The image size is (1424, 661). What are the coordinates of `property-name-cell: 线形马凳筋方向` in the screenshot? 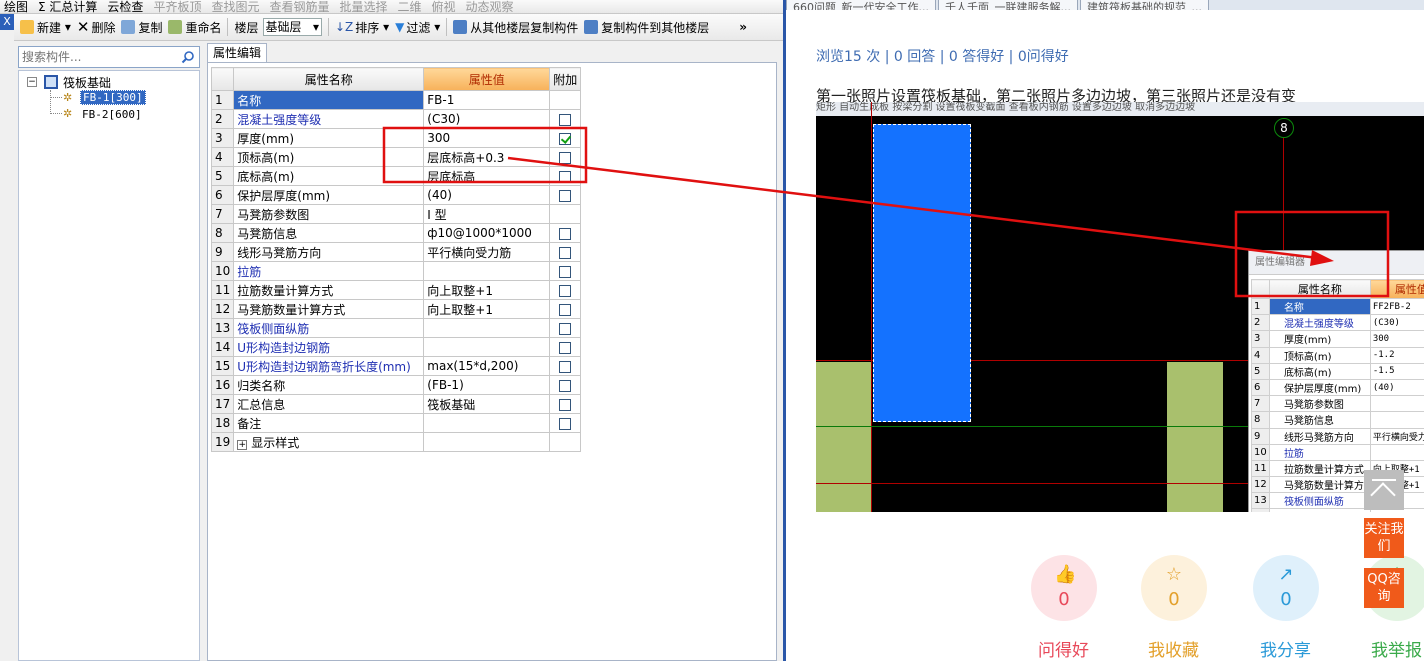 It's located at (329, 252).